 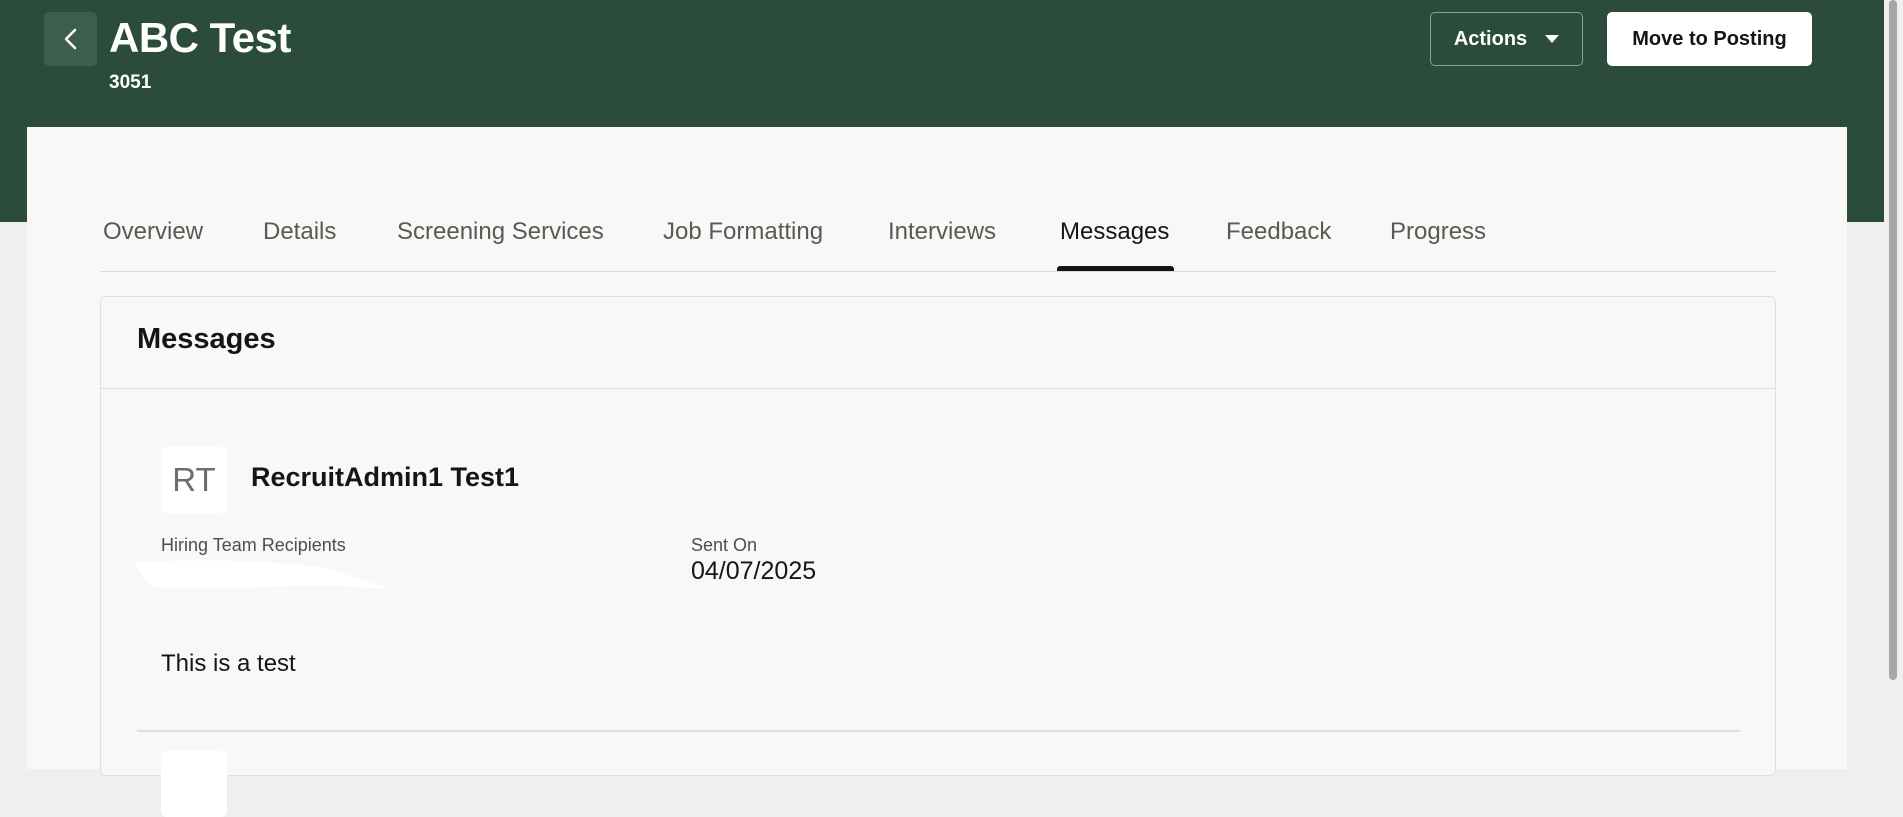 What do you see at coordinates (1278, 232) in the screenshot?
I see `tab-feedback: Feedback` at bounding box center [1278, 232].